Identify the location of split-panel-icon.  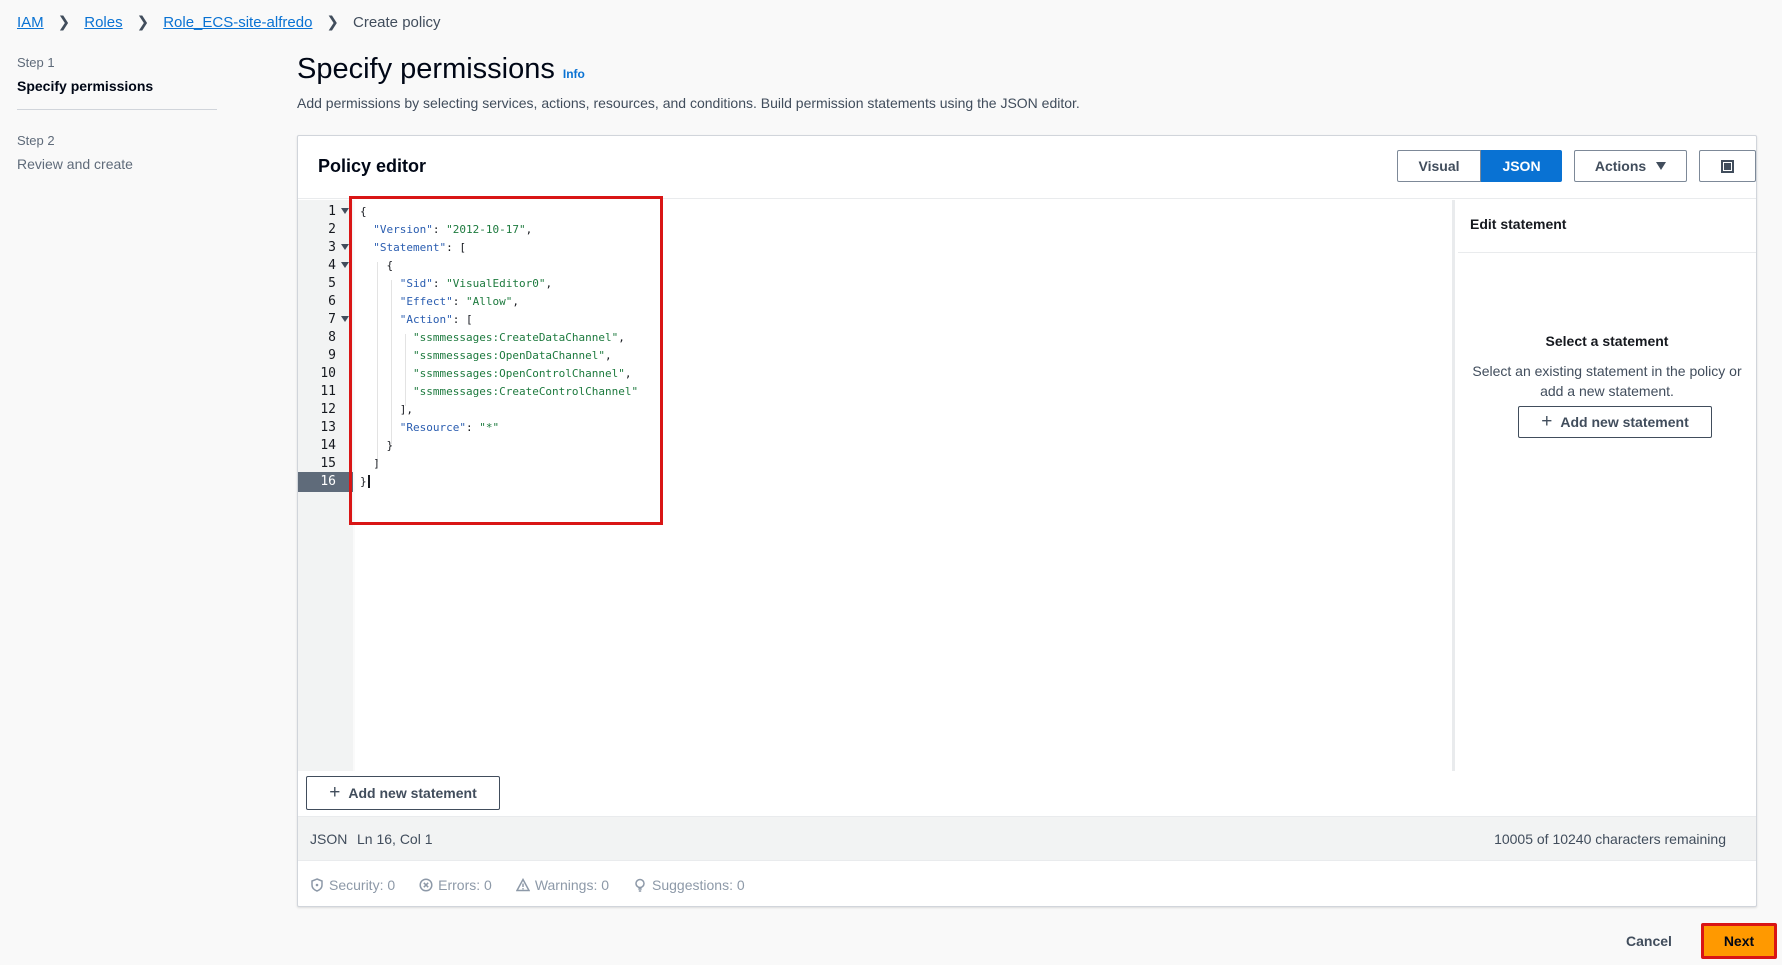
(1727, 166).